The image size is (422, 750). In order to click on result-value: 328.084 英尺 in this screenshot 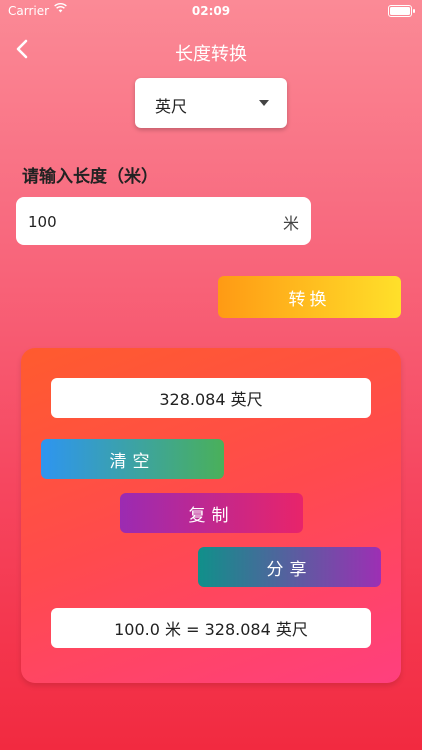, I will do `click(211, 398)`.